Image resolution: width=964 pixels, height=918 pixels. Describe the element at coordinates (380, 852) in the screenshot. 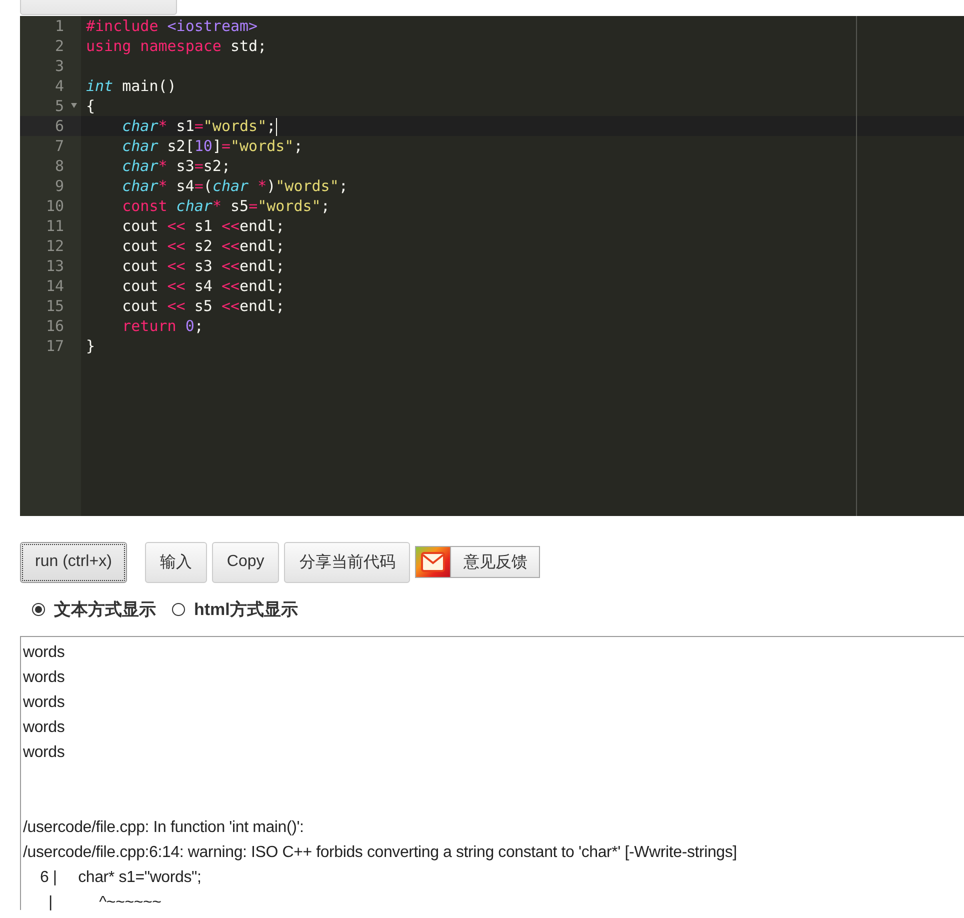

I see `compiler-message: /usercode/file.cpp:6:14: warning: ISO C++ forbids converting a string constant to 'char*' [-Wwrite-strings]` at that location.